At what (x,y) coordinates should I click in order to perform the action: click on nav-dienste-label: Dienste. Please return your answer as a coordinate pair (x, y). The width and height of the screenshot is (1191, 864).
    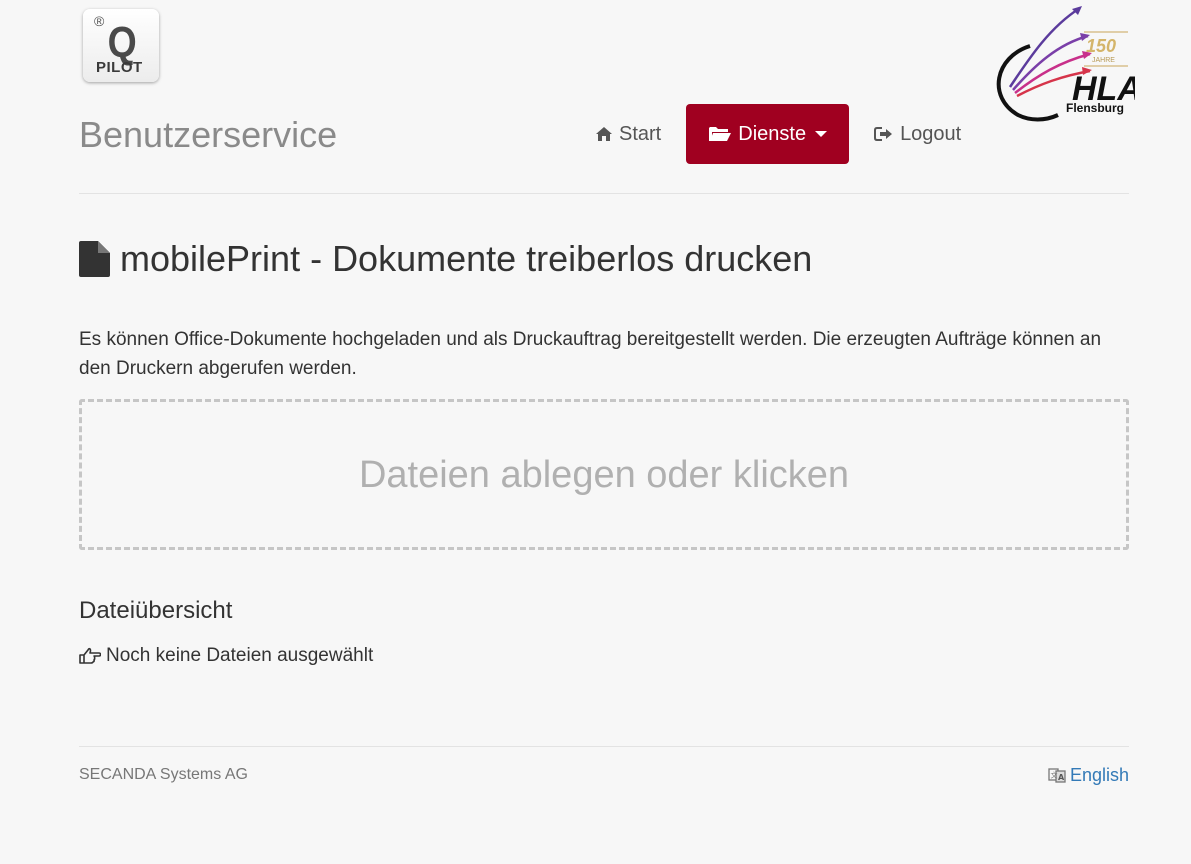
    Looking at the image, I should click on (772, 133).